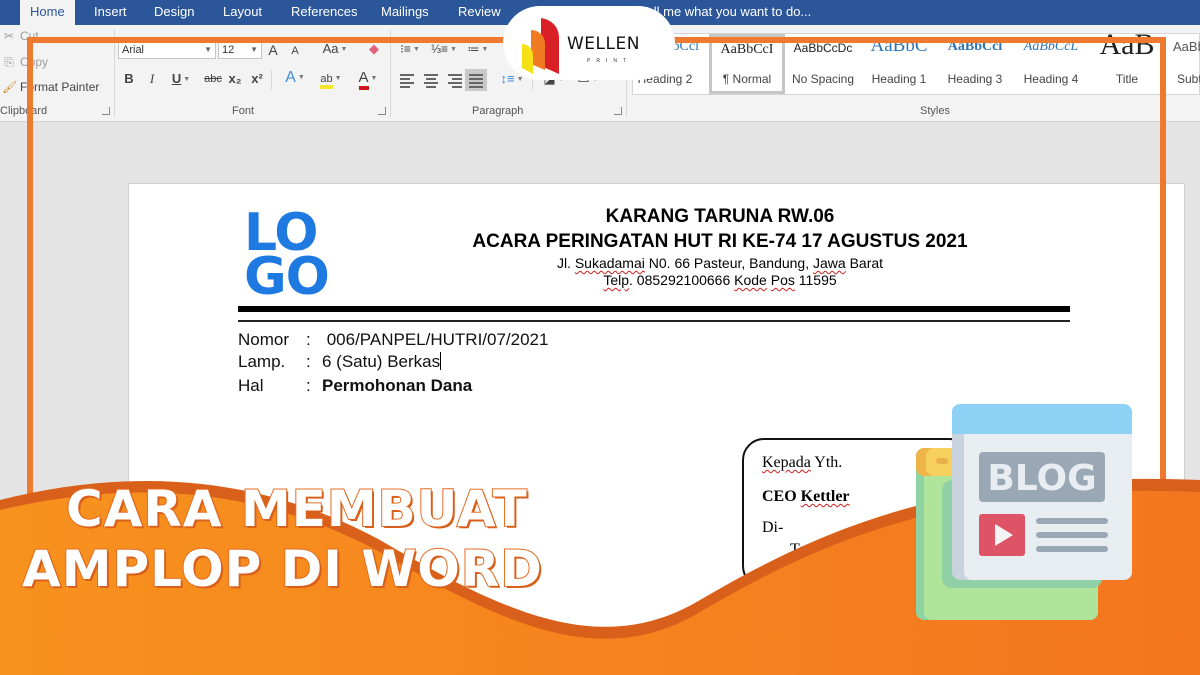  I want to click on style-heading-4: AaBbCcL Heading 4, so click(1051, 64).